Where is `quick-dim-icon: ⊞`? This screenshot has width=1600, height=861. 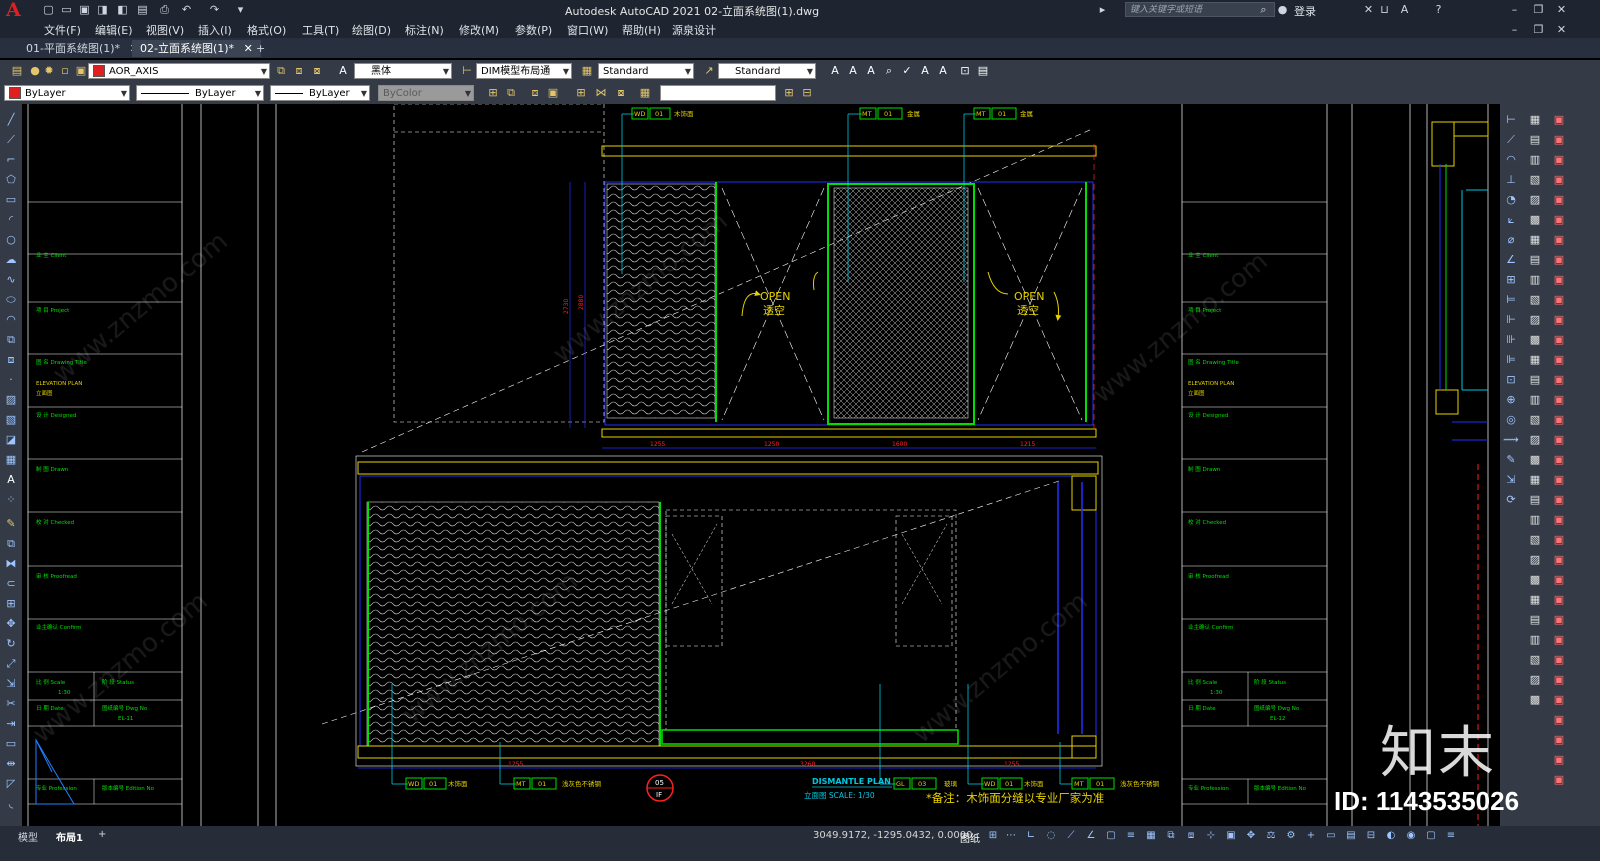
quick-dim-icon: ⊞ is located at coordinates (1511, 279).